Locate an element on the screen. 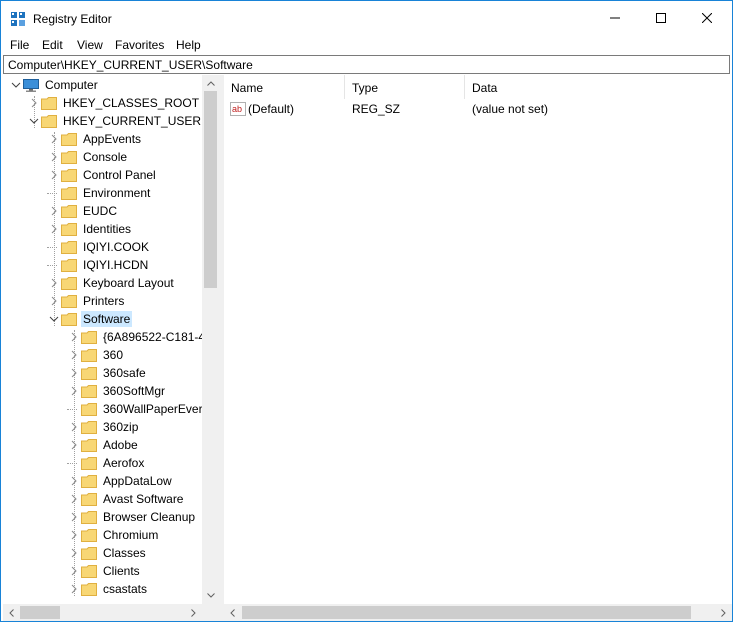  column-header-name: Name is located at coordinates (284, 87).